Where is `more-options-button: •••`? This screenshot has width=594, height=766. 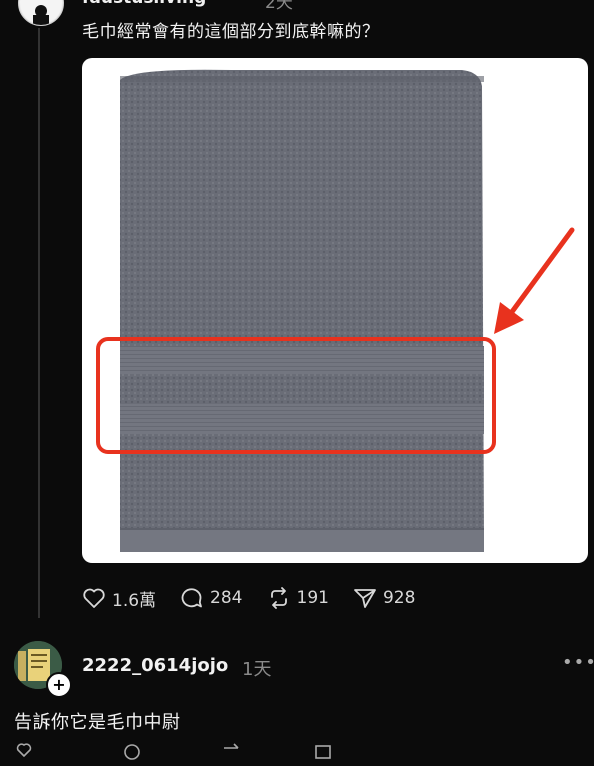 more-options-button: ••• is located at coordinates (578, 662).